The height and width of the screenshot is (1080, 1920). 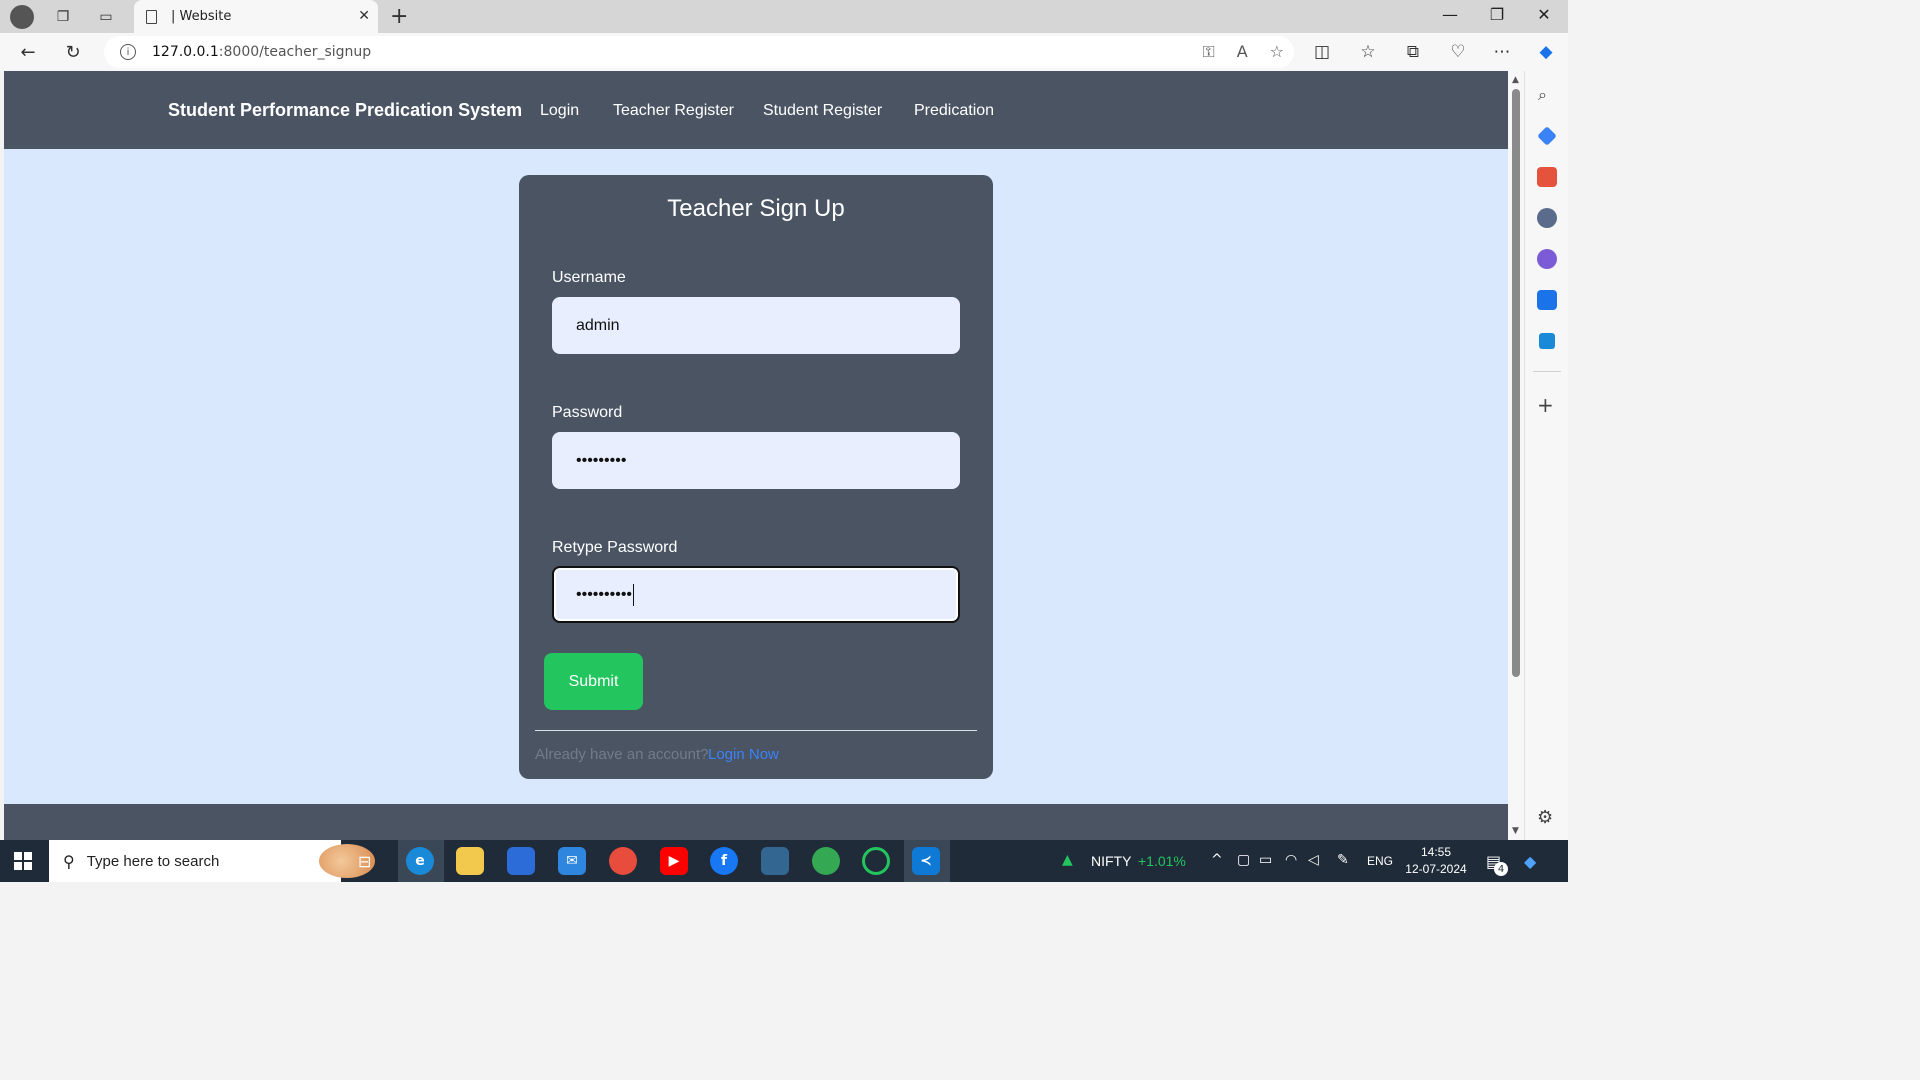 I want to click on key-icon: ⚿, so click(x=1209, y=52).